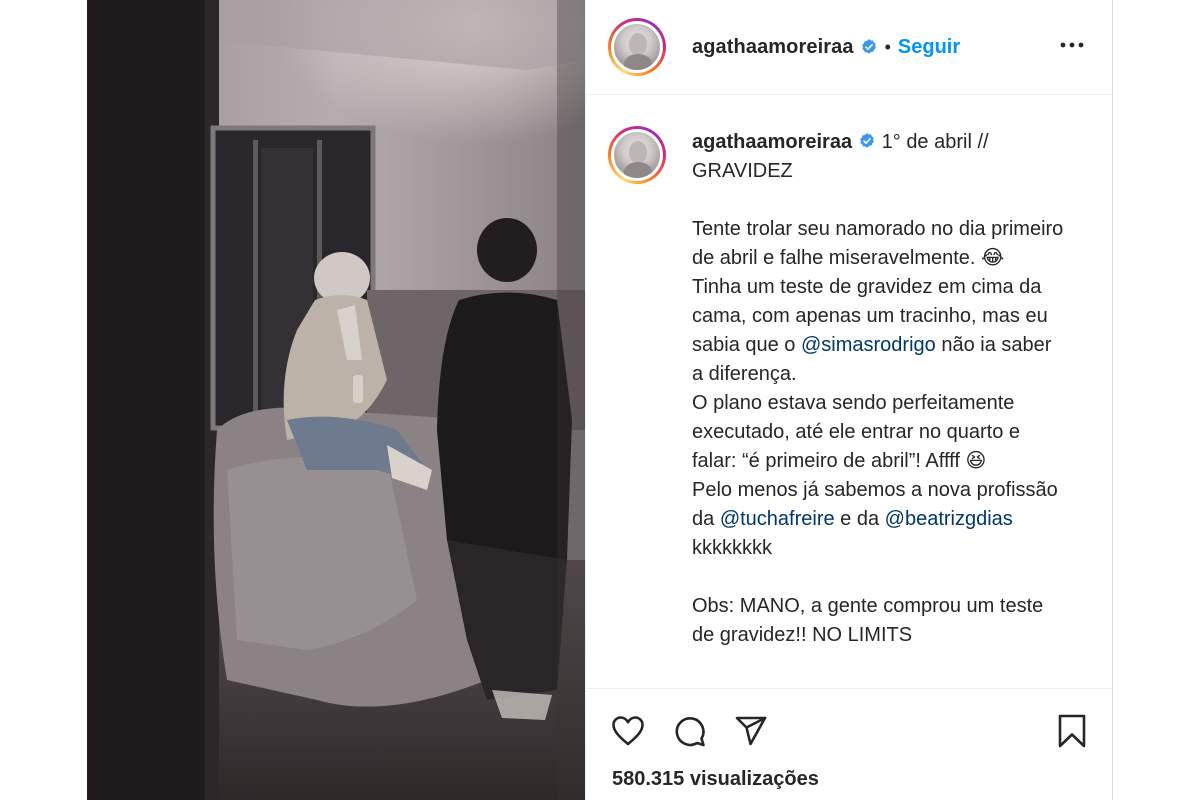 This screenshot has height=800, width=1200. I want to click on share-icon, so click(751, 731).